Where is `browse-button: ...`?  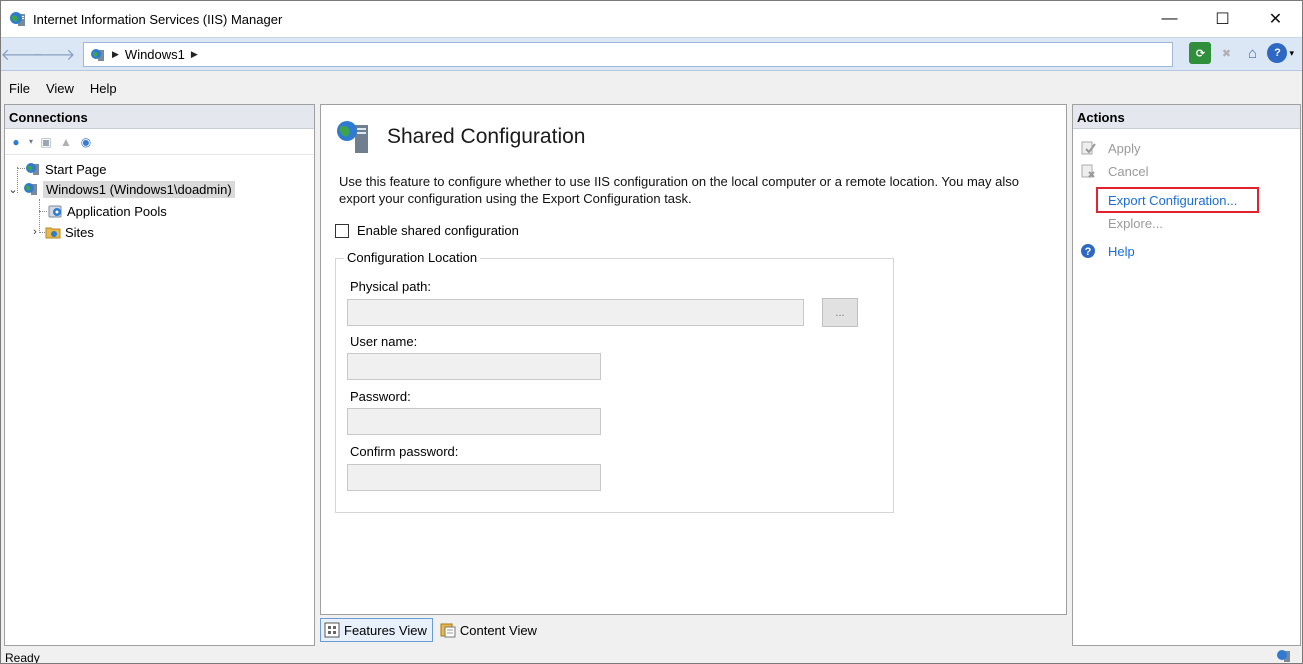
browse-button: ... is located at coordinates (840, 312).